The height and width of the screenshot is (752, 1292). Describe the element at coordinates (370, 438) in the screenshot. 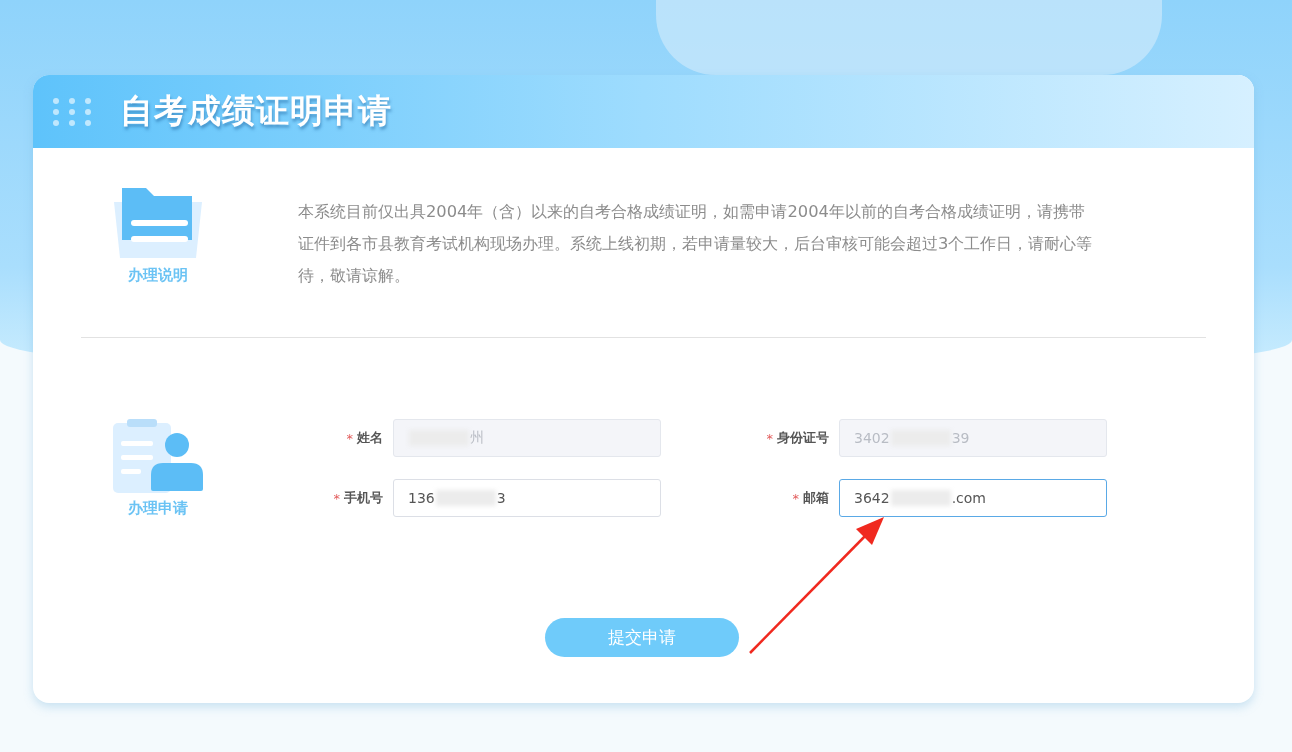

I see `field-label: 姓名` at that location.